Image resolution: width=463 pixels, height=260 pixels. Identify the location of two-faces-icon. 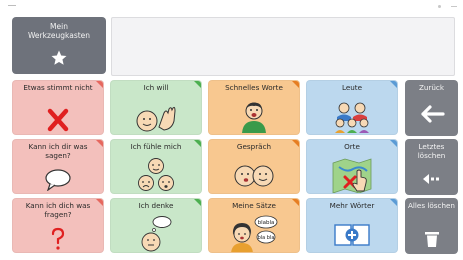
(254, 176).